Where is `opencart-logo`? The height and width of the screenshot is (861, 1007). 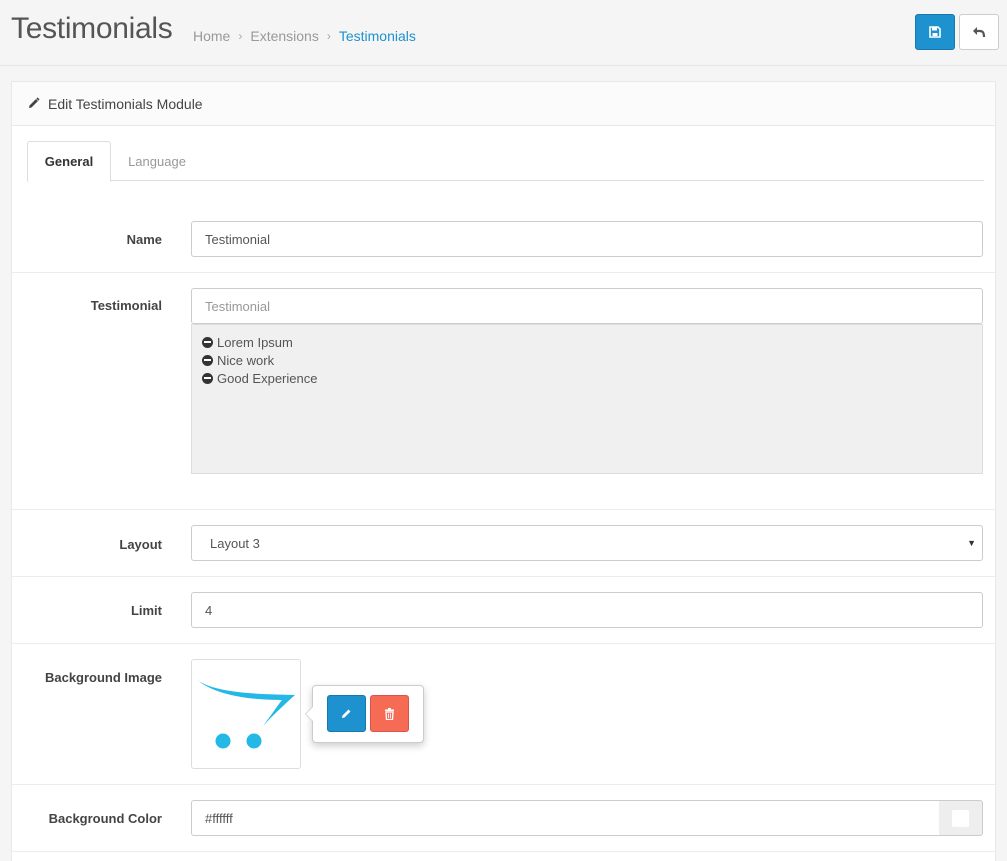
opencart-logo is located at coordinates (246, 714).